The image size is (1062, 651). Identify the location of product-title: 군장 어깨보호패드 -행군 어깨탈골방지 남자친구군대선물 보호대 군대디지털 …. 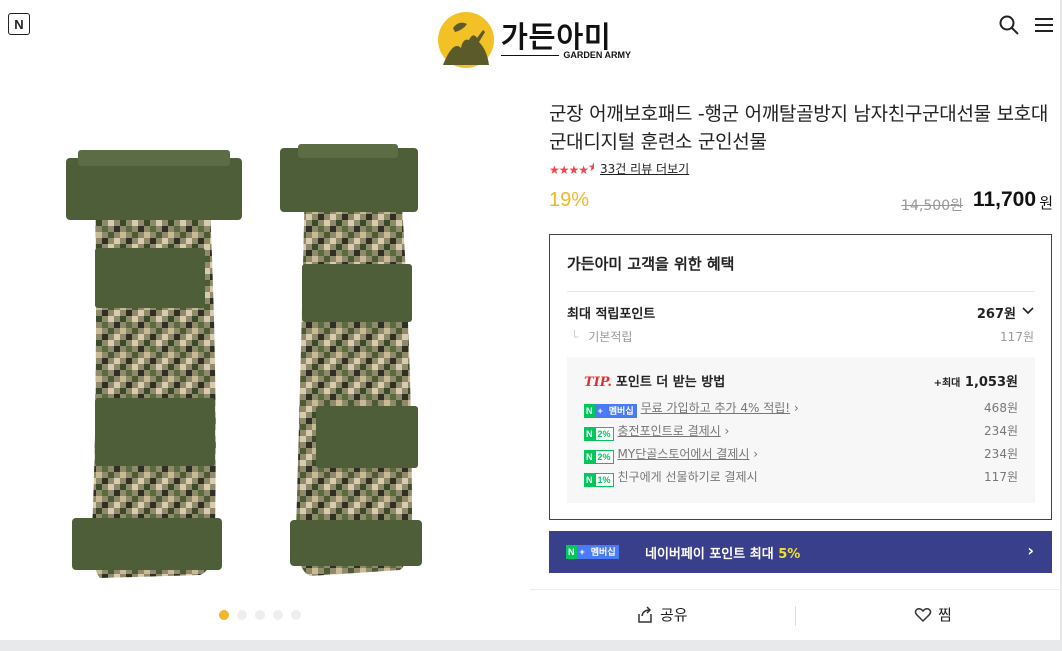
(799, 128).